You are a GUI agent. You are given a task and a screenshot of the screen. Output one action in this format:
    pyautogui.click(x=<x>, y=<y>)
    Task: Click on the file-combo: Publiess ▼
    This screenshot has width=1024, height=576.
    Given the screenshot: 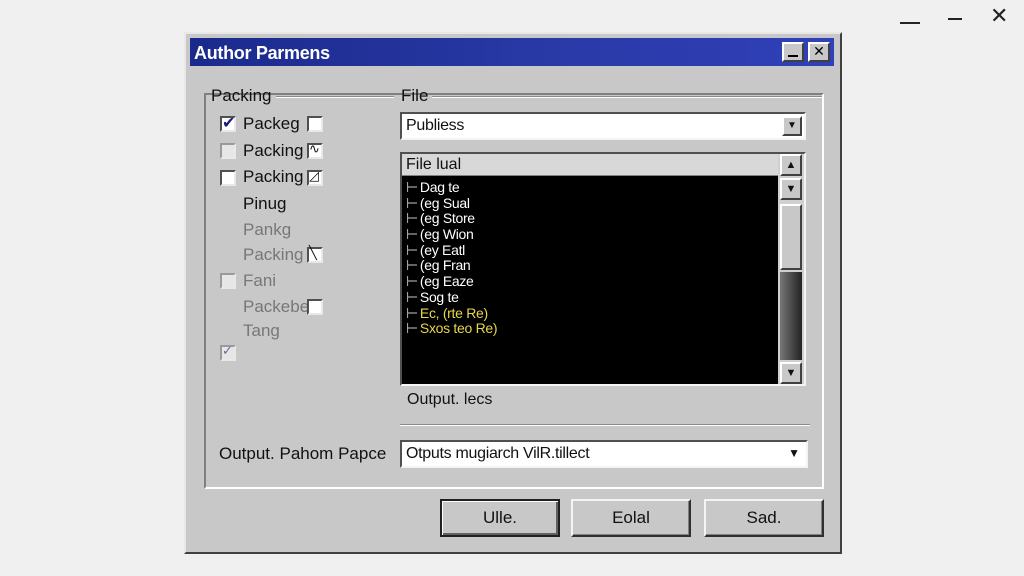 What is the action you would take?
    pyautogui.click(x=603, y=126)
    